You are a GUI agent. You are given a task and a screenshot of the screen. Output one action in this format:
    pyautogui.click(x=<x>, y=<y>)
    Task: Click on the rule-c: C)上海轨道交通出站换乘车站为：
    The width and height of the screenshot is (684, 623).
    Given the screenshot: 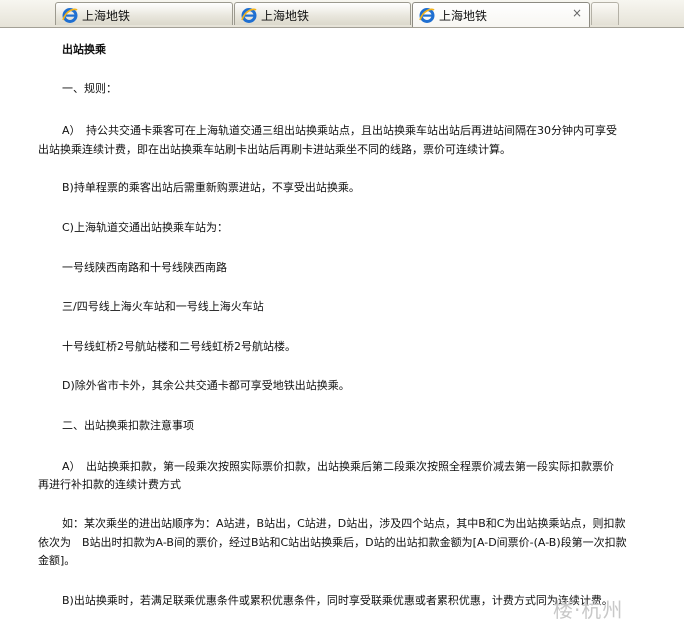 What is the action you would take?
    pyautogui.click(x=145, y=227)
    